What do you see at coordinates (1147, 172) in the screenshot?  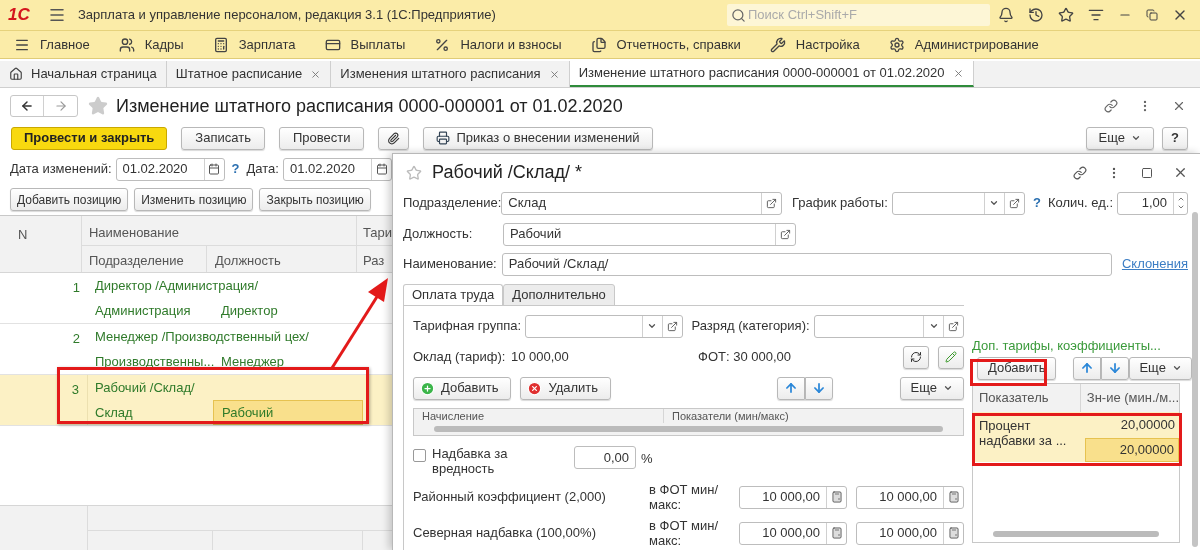 I see `maximize-icon` at bounding box center [1147, 172].